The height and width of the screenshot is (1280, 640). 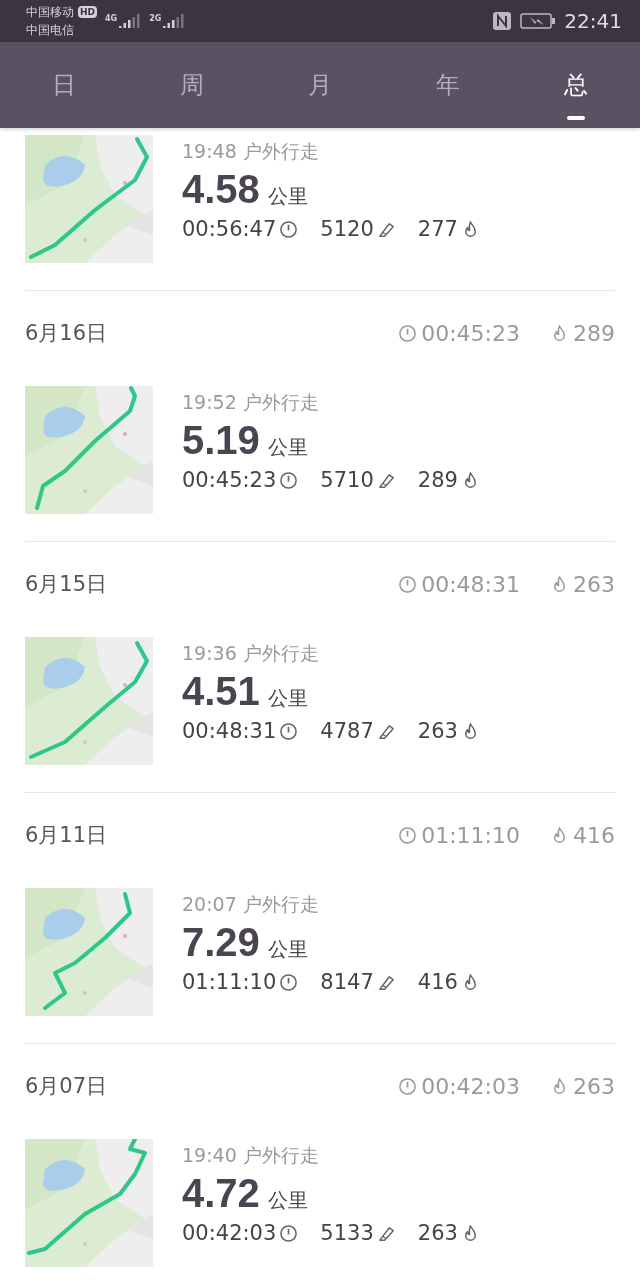 What do you see at coordinates (67, 835) in the screenshot?
I see `day-date: 6月11日` at bounding box center [67, 835].